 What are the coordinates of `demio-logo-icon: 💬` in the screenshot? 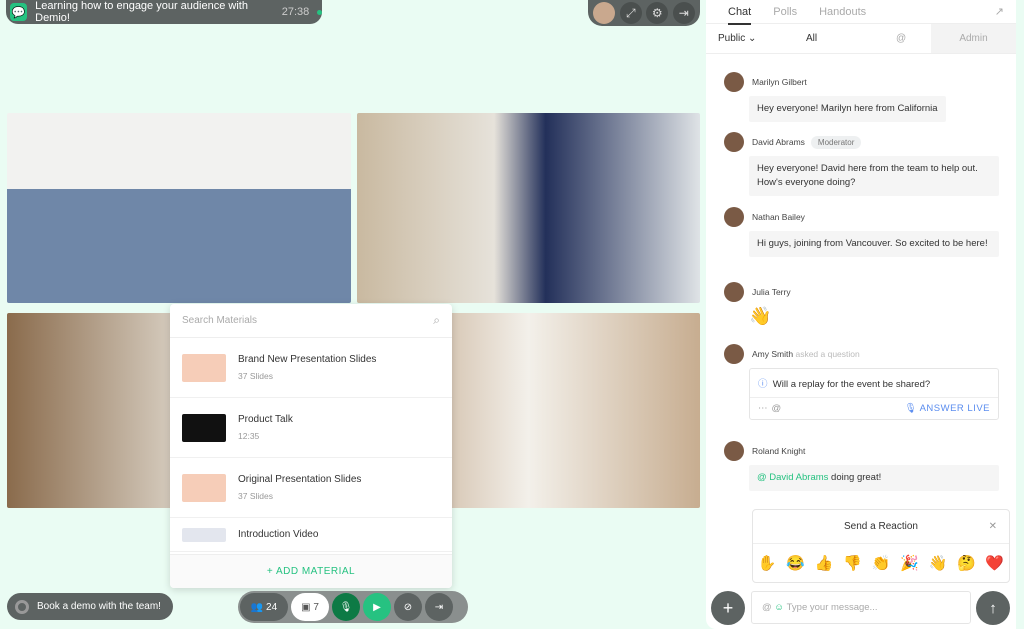 It's located at (19, 12).